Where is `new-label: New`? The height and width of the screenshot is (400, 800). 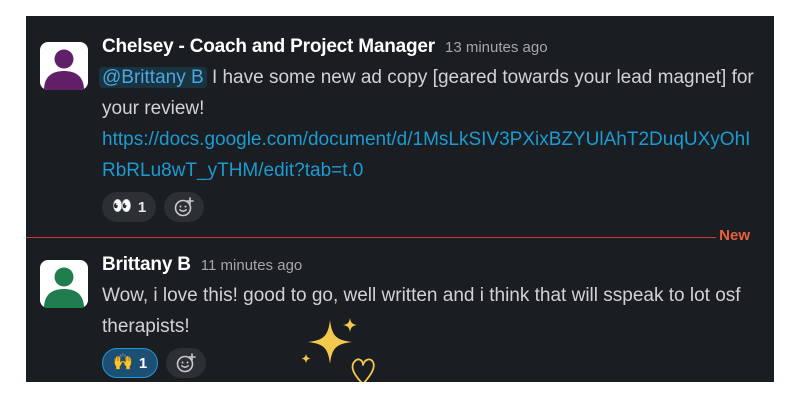 new-label: New is located at coordinates (734, 235).